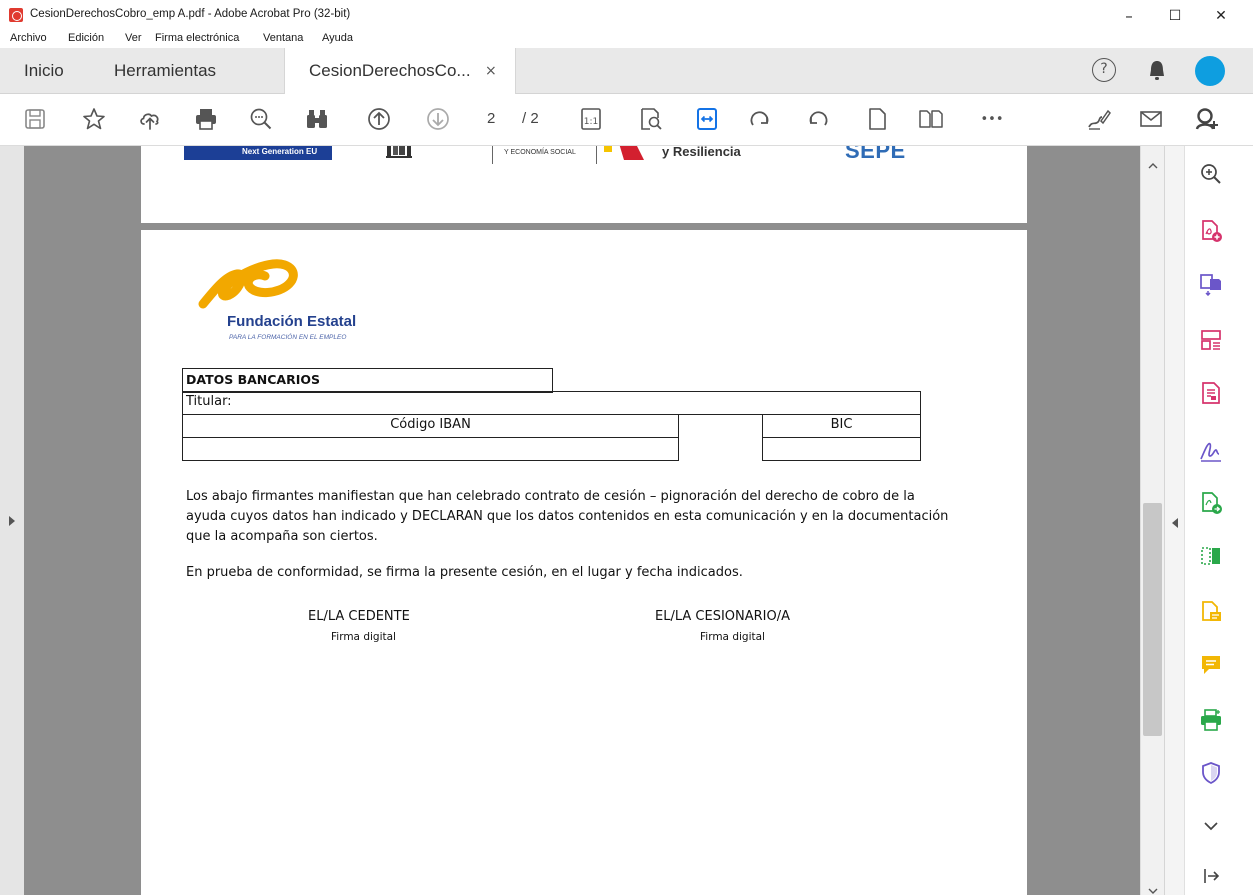 This screenshot has width=1253, height=895. What do you see at coordinates (551, 403) in the screenshot?
I see `titular-field: Titular:` at bounding box center [551, 403].